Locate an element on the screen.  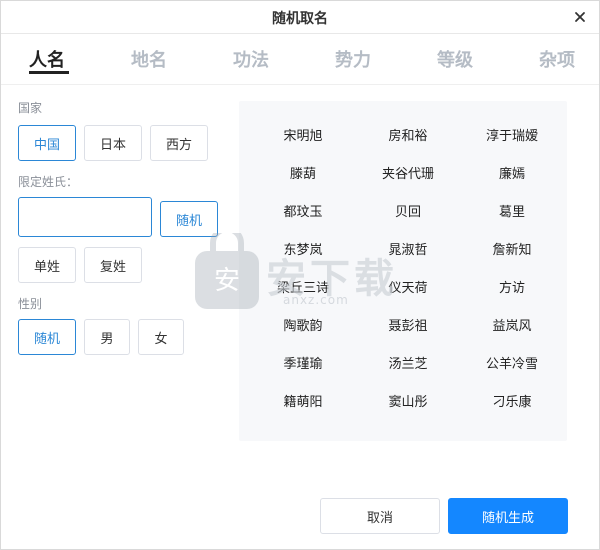
name-item: 刁乐康 is located at coordinates (512, 400).